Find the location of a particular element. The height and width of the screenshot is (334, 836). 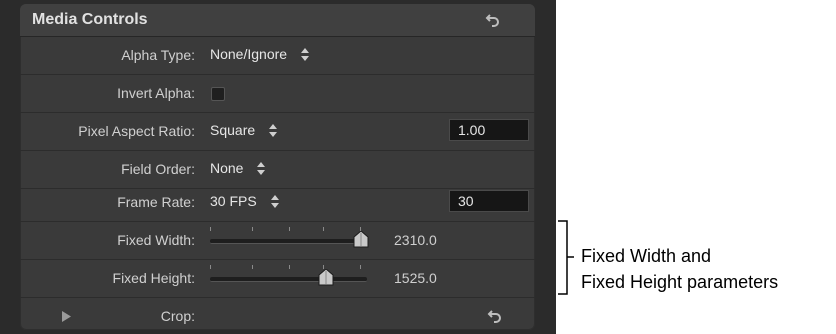

pixel-aspect-ratio-value: Square is located at coordinates (233, 130).